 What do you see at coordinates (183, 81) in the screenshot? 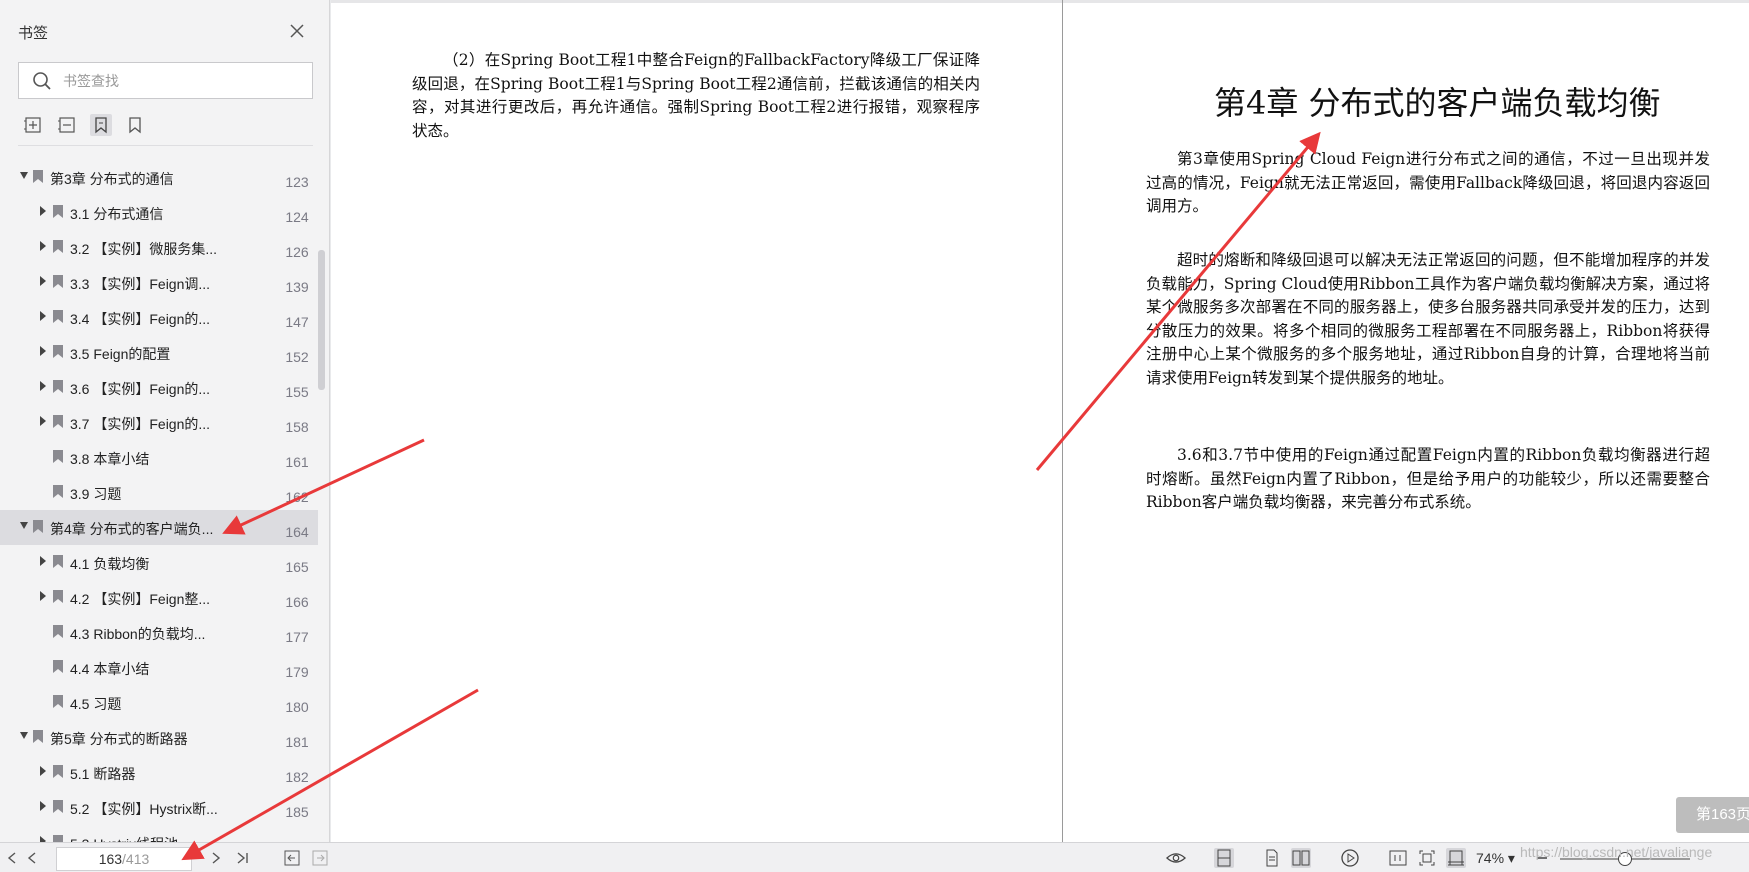
I see `bookmark-search-input` at bounding box center [183, 81].